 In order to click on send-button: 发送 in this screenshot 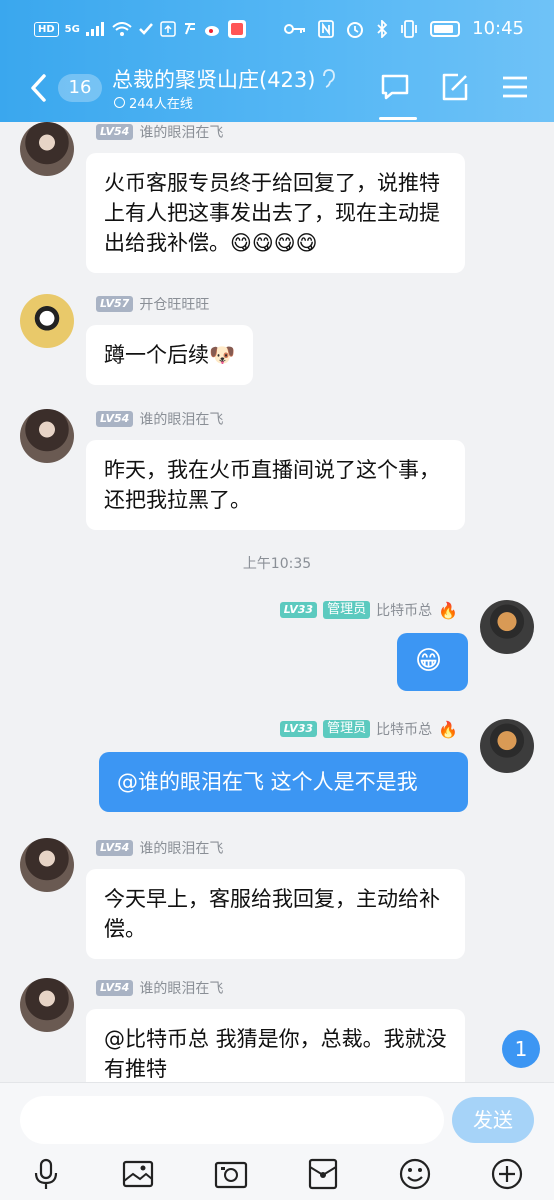, I will do `click(493, 1120)`.